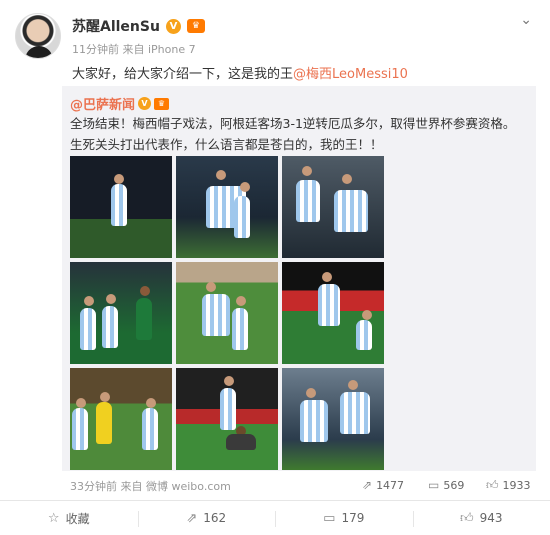 The height and width of the screenshot is (535, 550). I want to click on forward-count: 1477, so click(390, 485).